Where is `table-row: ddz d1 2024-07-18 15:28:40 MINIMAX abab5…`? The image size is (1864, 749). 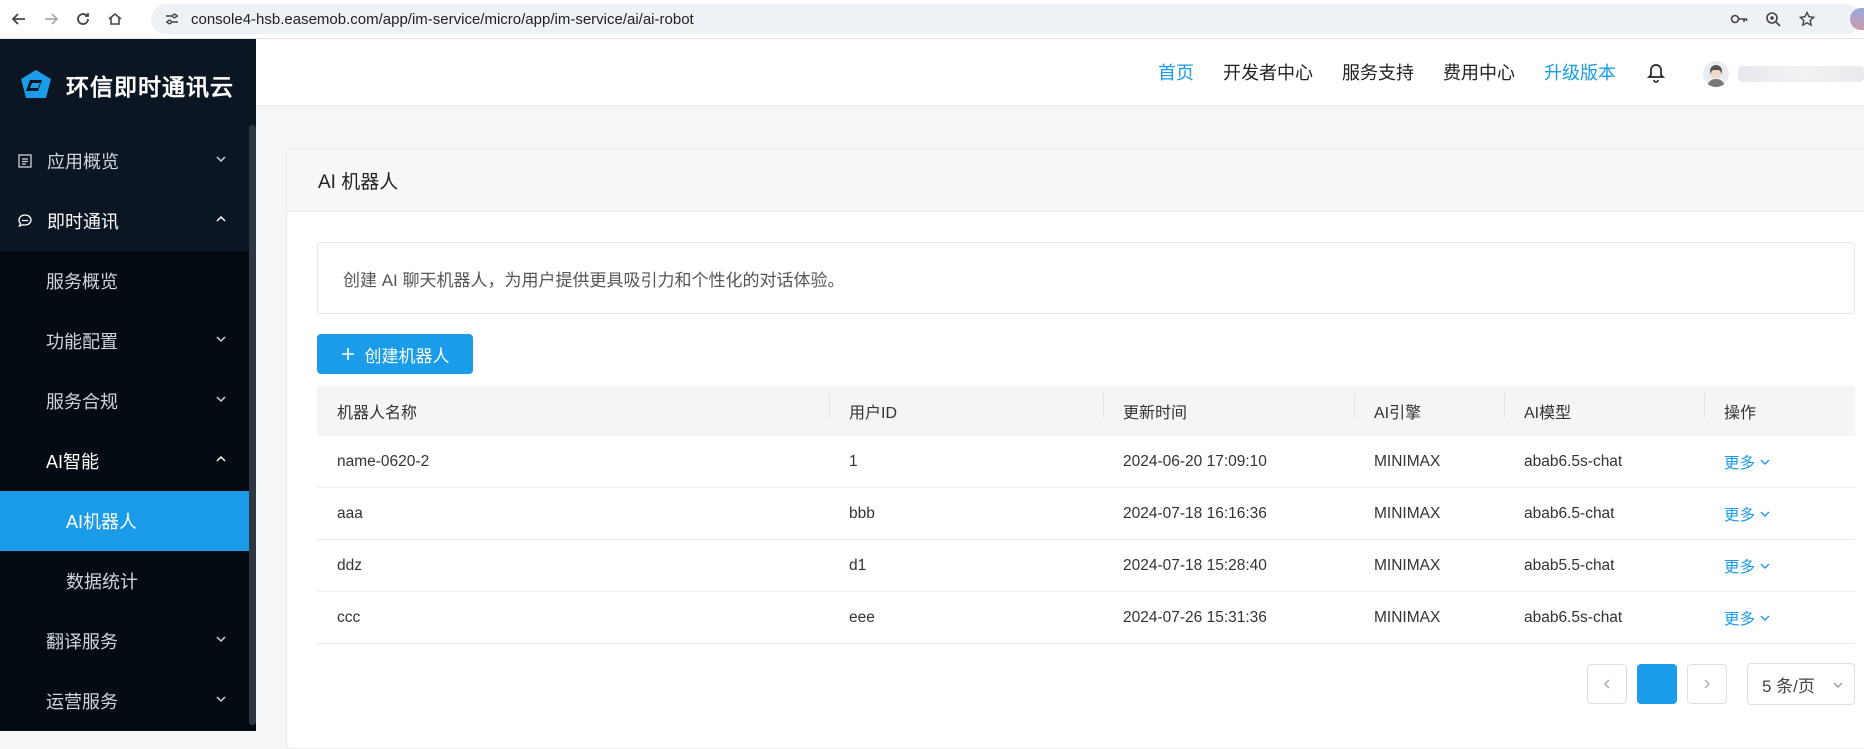 table-row: ddz d1 2024-07-18 15:28:40 MINIMAX abab5… is located at coordinates (1086, 566).